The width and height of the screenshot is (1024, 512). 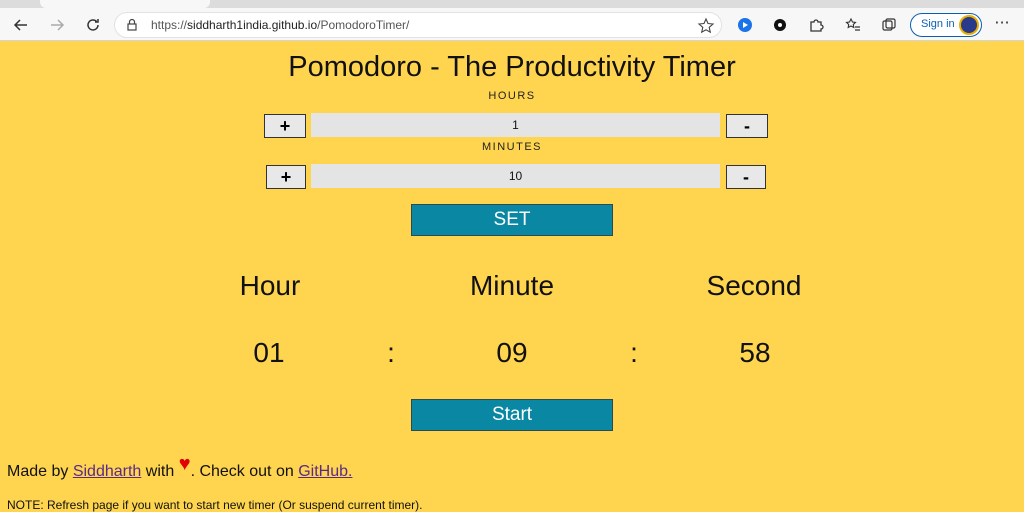 I want to click on sign-in-button: Sign in, so click(x=946, y=25).